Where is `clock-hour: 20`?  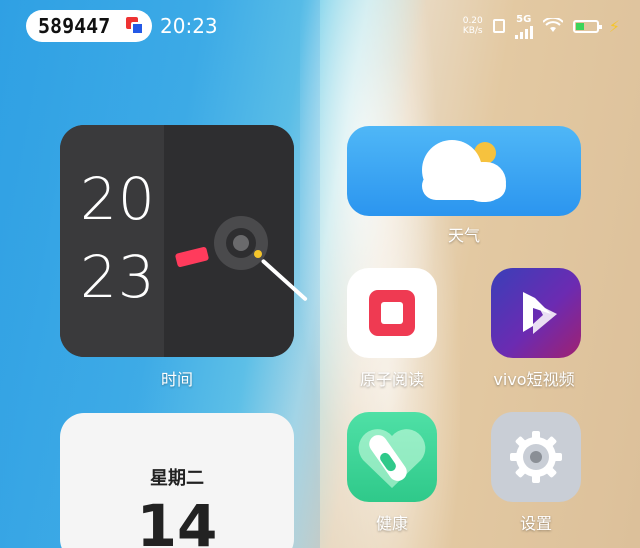 clock-hour: 20 is located at coordinates (118, 199).